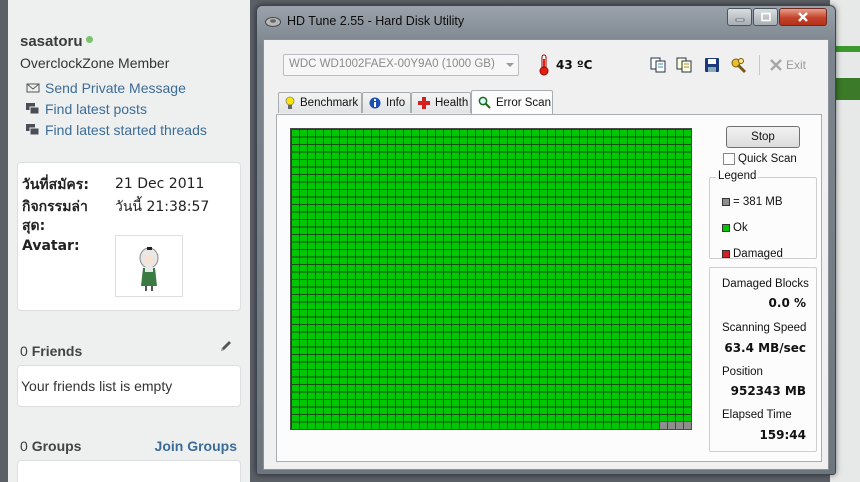  I want to click on options-tools-icon, so click(739, 66).